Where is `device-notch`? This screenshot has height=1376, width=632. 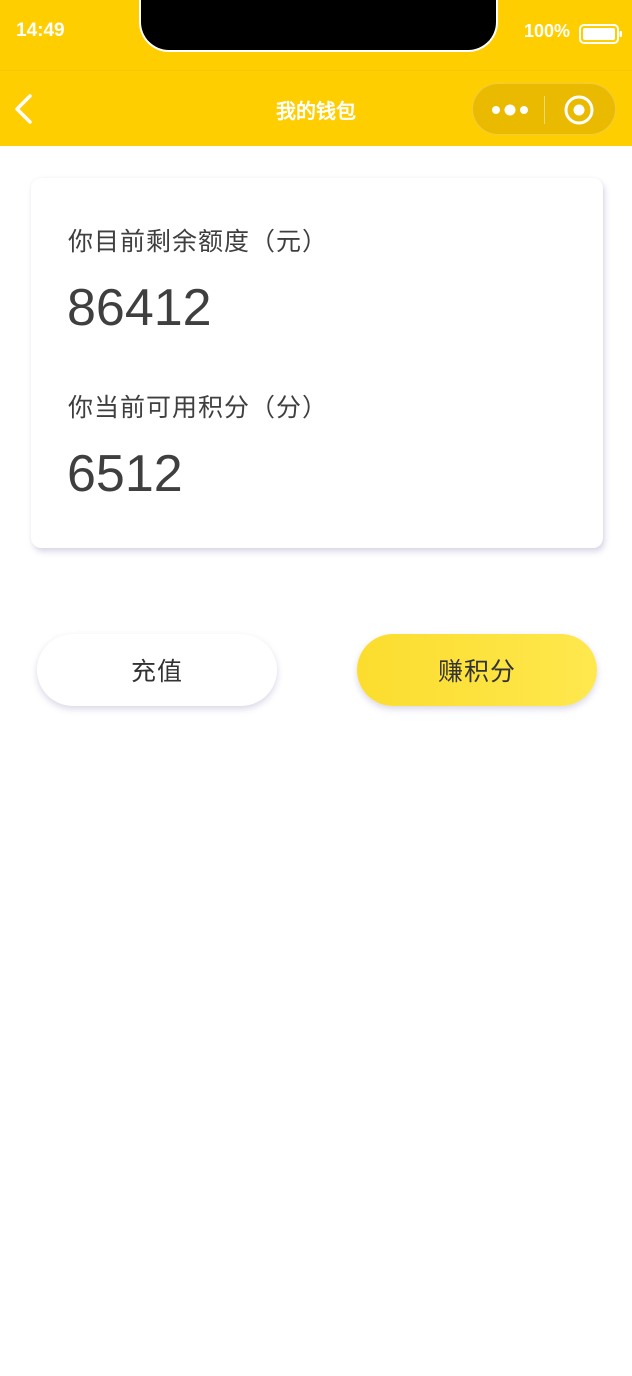
device-notch is located at coordinates (318, 26).